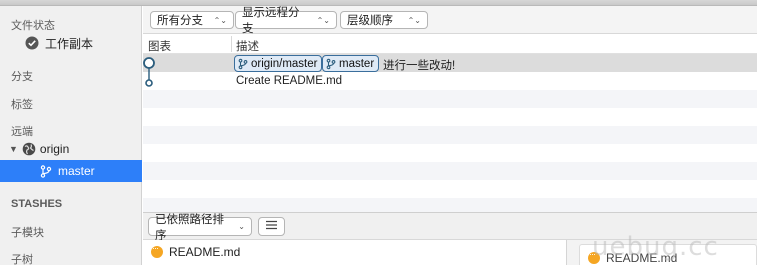 The image size is (757, 265). Describe the element at coordinates (419, 66) in the screenshot. I see `commit-message: 进行一些改动!` at that location.